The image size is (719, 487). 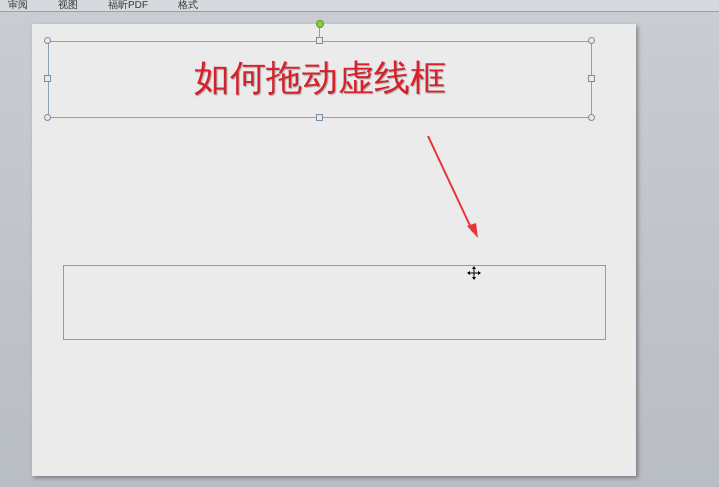 I want to click on ribbon-tab: 格式, so click(x=188, y=5).